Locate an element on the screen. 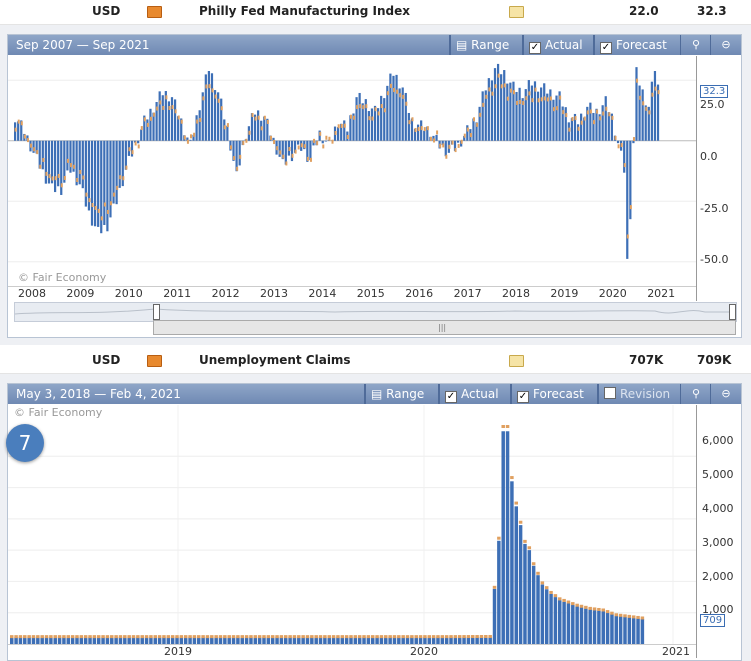 The height and width of the screenshot is (661, 751). navigator-handle-right is located at coordinates (732, 312).